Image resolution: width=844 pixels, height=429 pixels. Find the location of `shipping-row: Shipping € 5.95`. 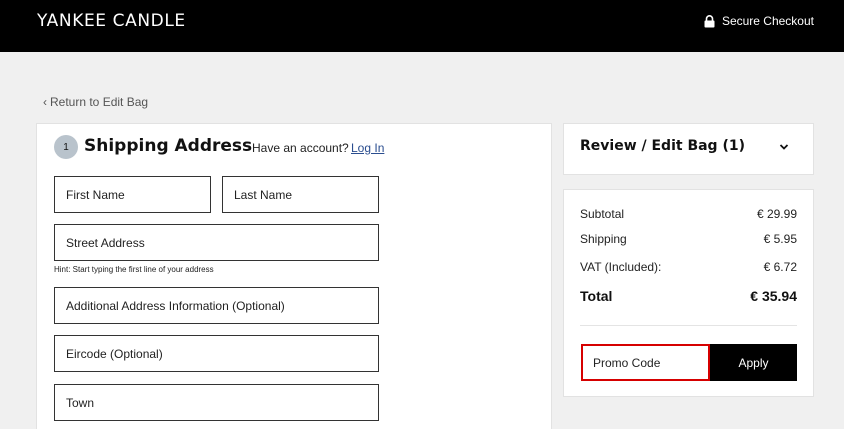

shipping-row: Shipping € 5.95 is located at coordinates (688, 239).